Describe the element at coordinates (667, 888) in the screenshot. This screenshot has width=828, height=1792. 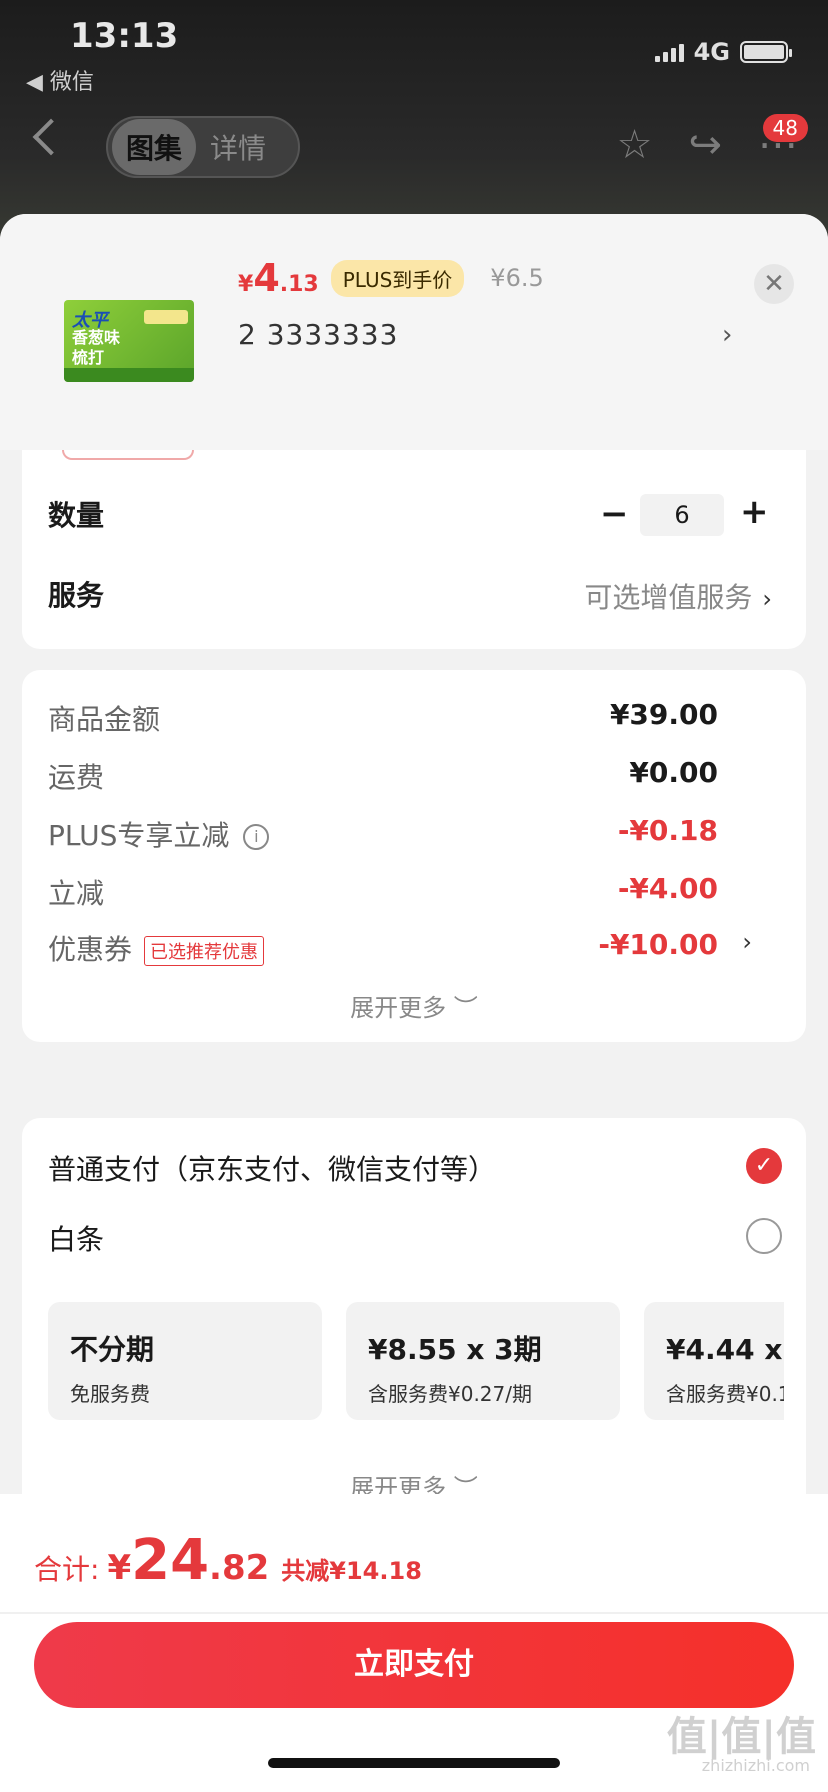
I see `instant-discount-value: -¥4.00` at that location.